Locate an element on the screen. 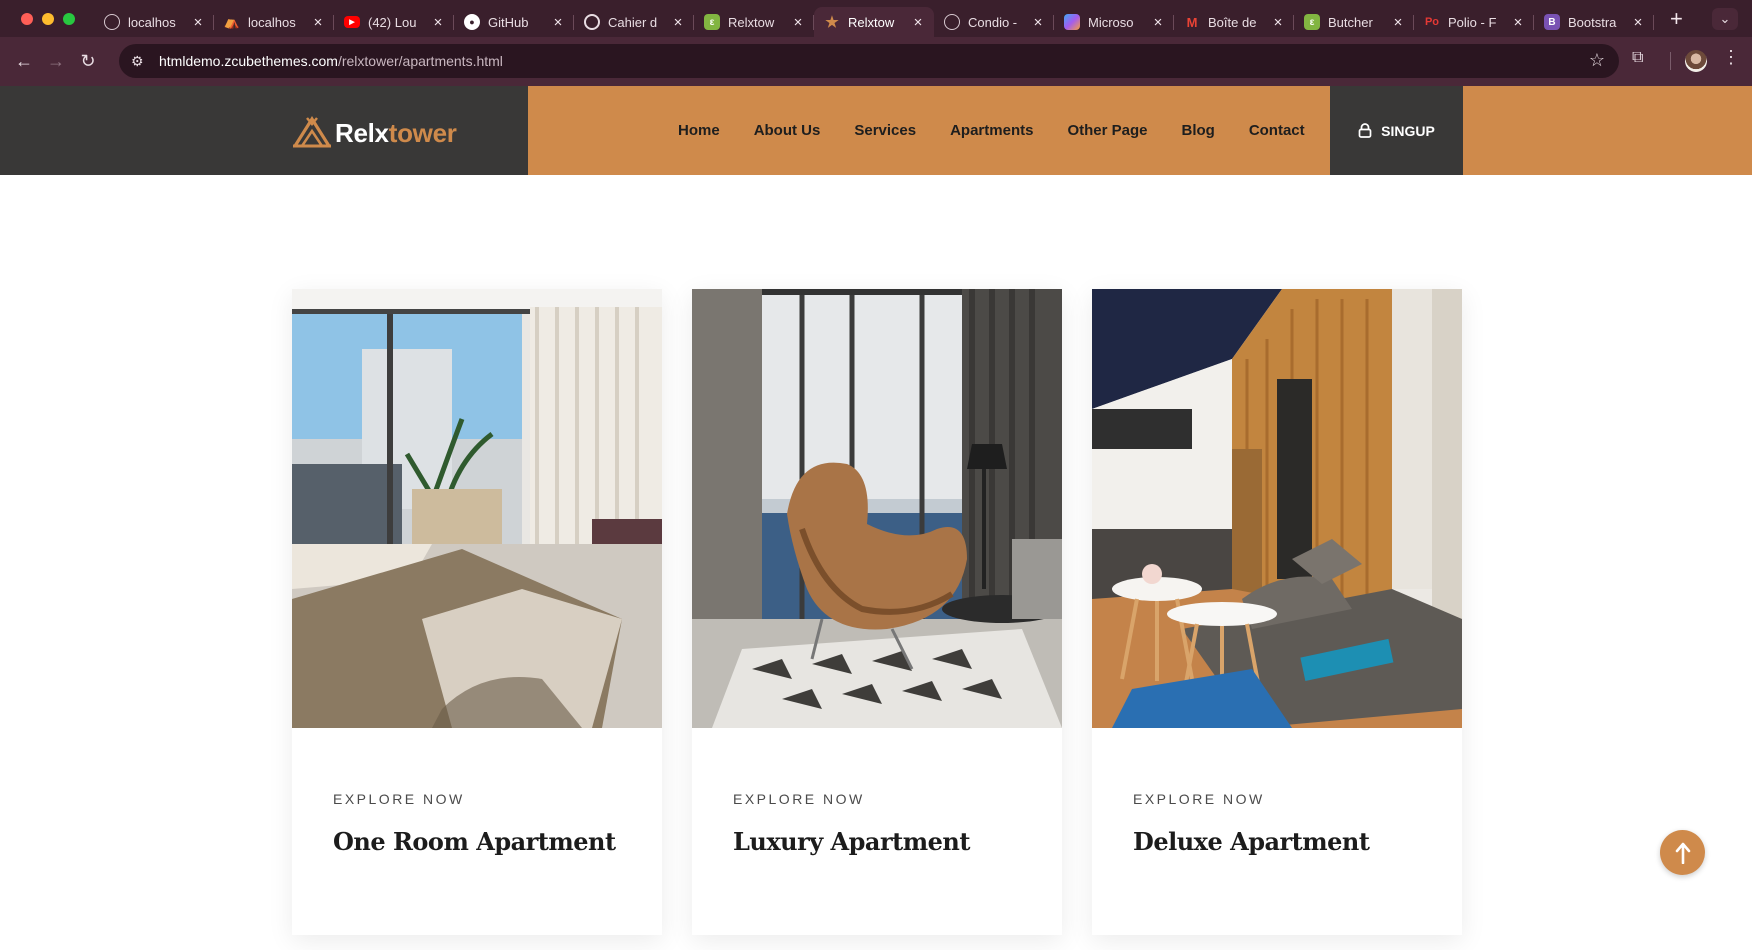 The image size is (1752, 950). tab-title: Boîte de is located at coordinates (1232, 22).